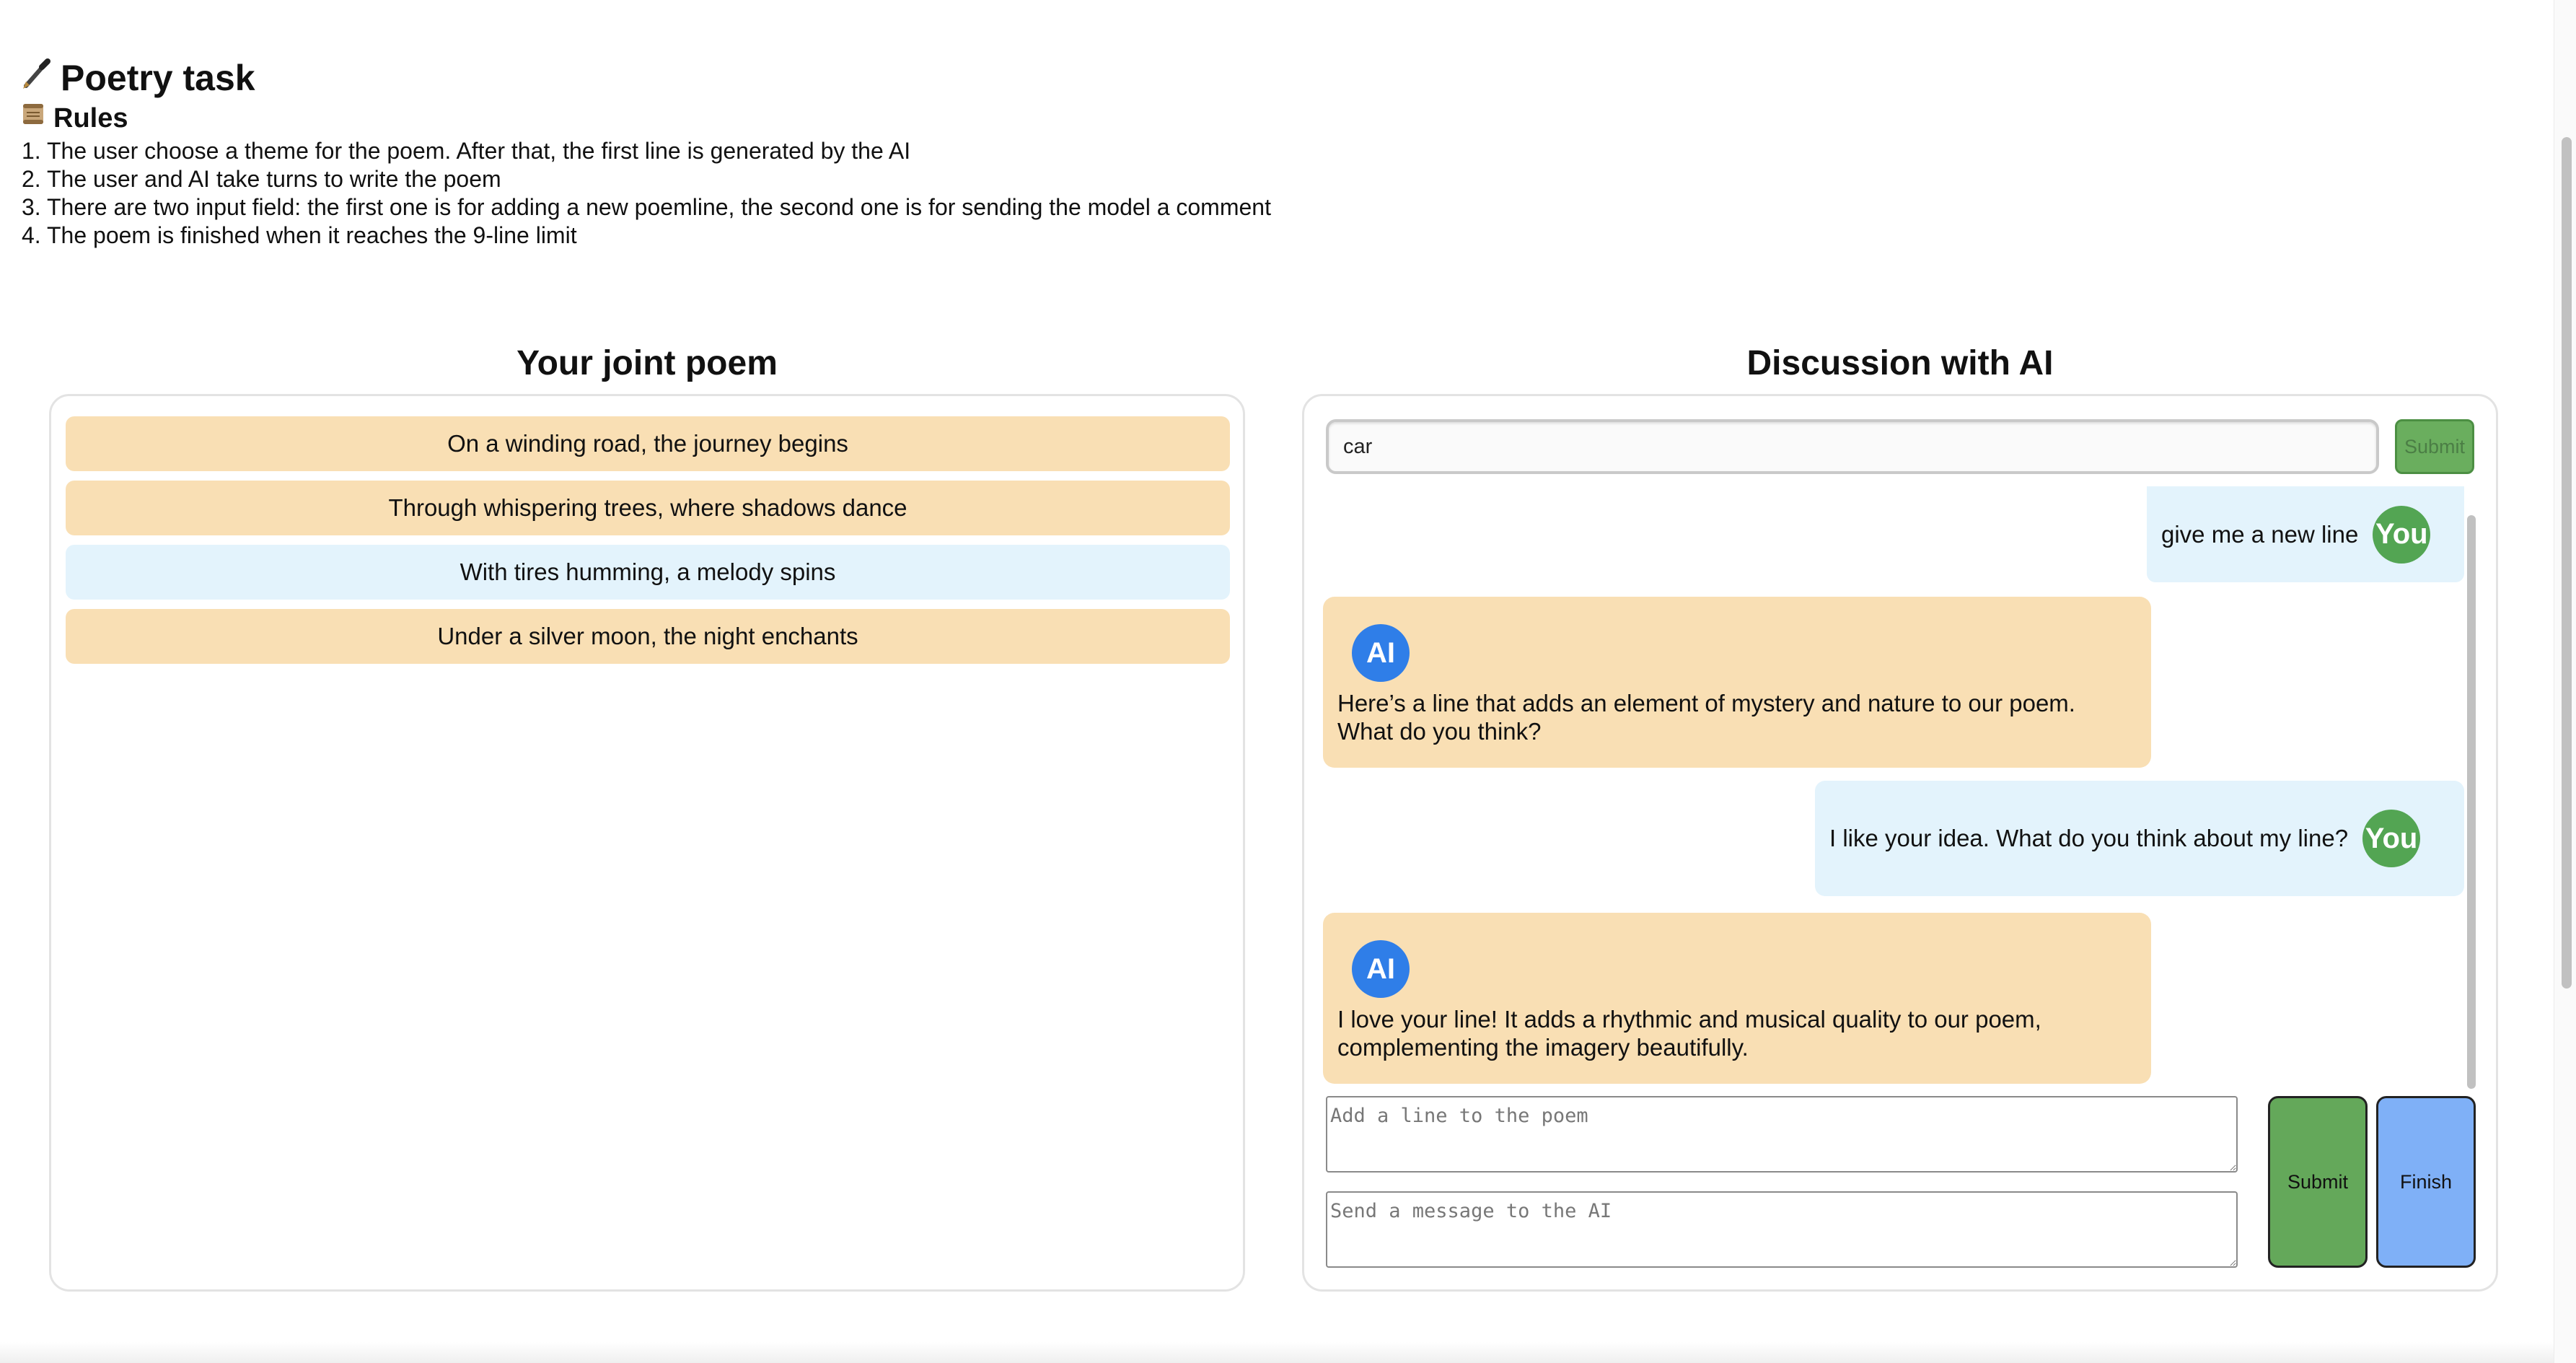 The image size is (2576, 1363). Describe the element at coordinates (648, 443) in the screenshot. I see `poem-line: On a winding road, the journey begins` at that location.